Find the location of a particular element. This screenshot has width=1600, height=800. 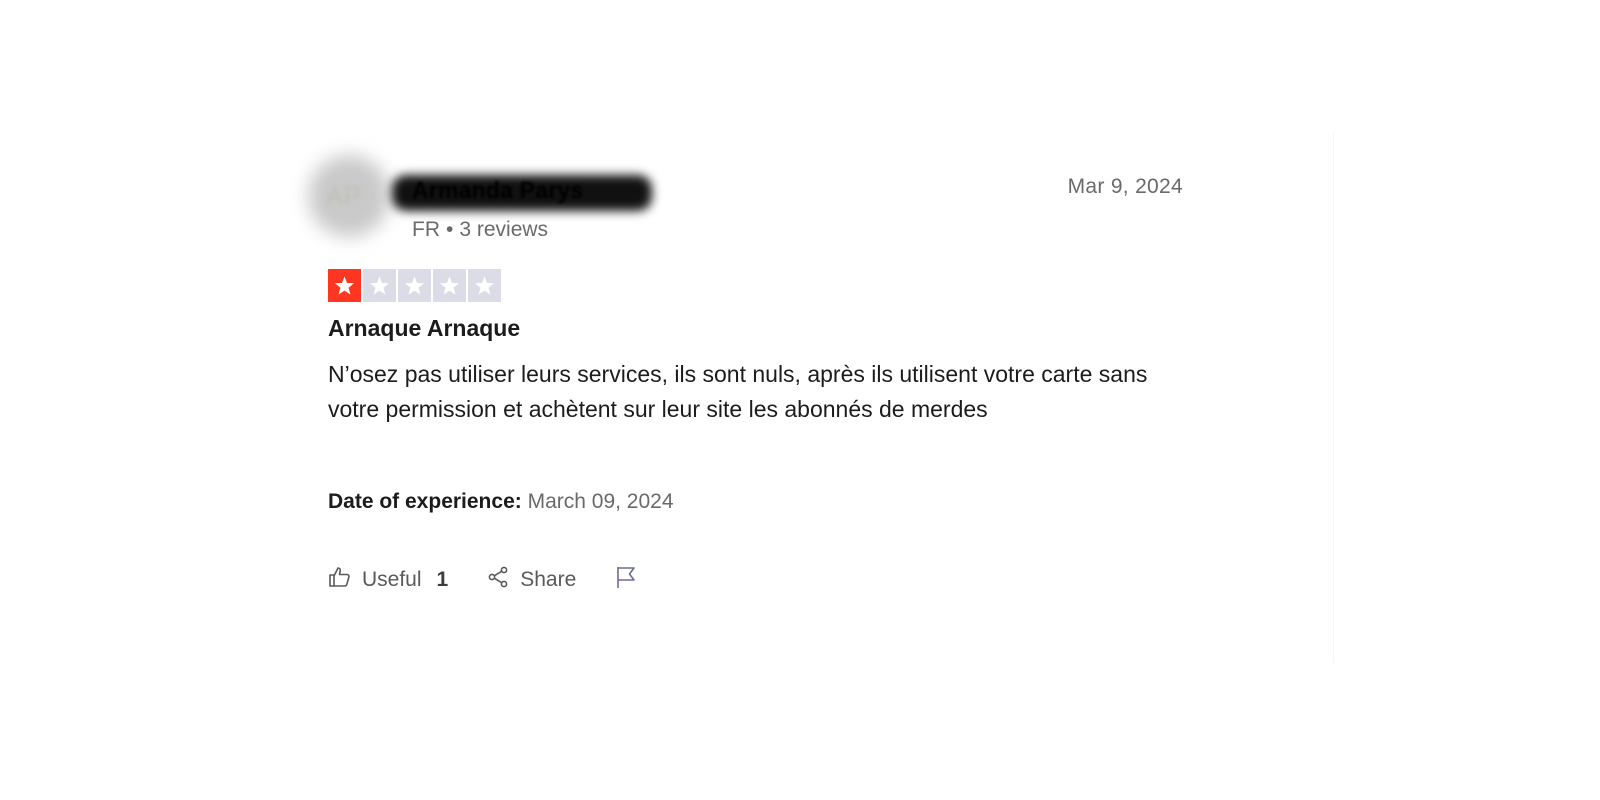

useful-button: Useful 1 is located at coordinates (388, 580).